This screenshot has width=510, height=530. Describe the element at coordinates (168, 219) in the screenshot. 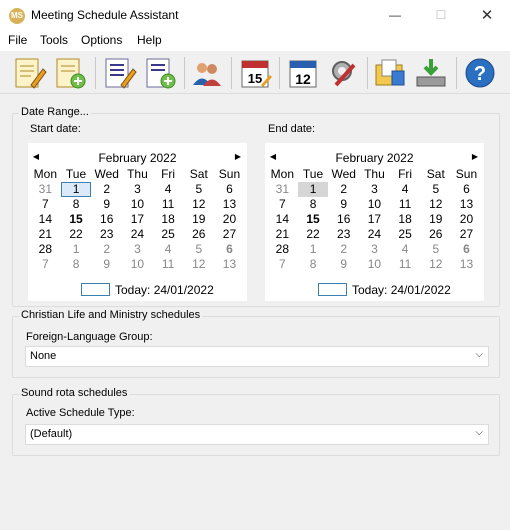

I see `calendar-day: 18` at that location.